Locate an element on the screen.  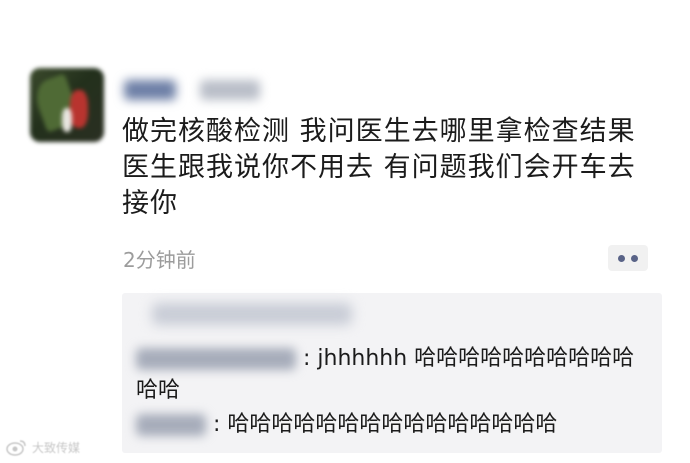
author-tag-blurred is located at coordinates (230, 90).